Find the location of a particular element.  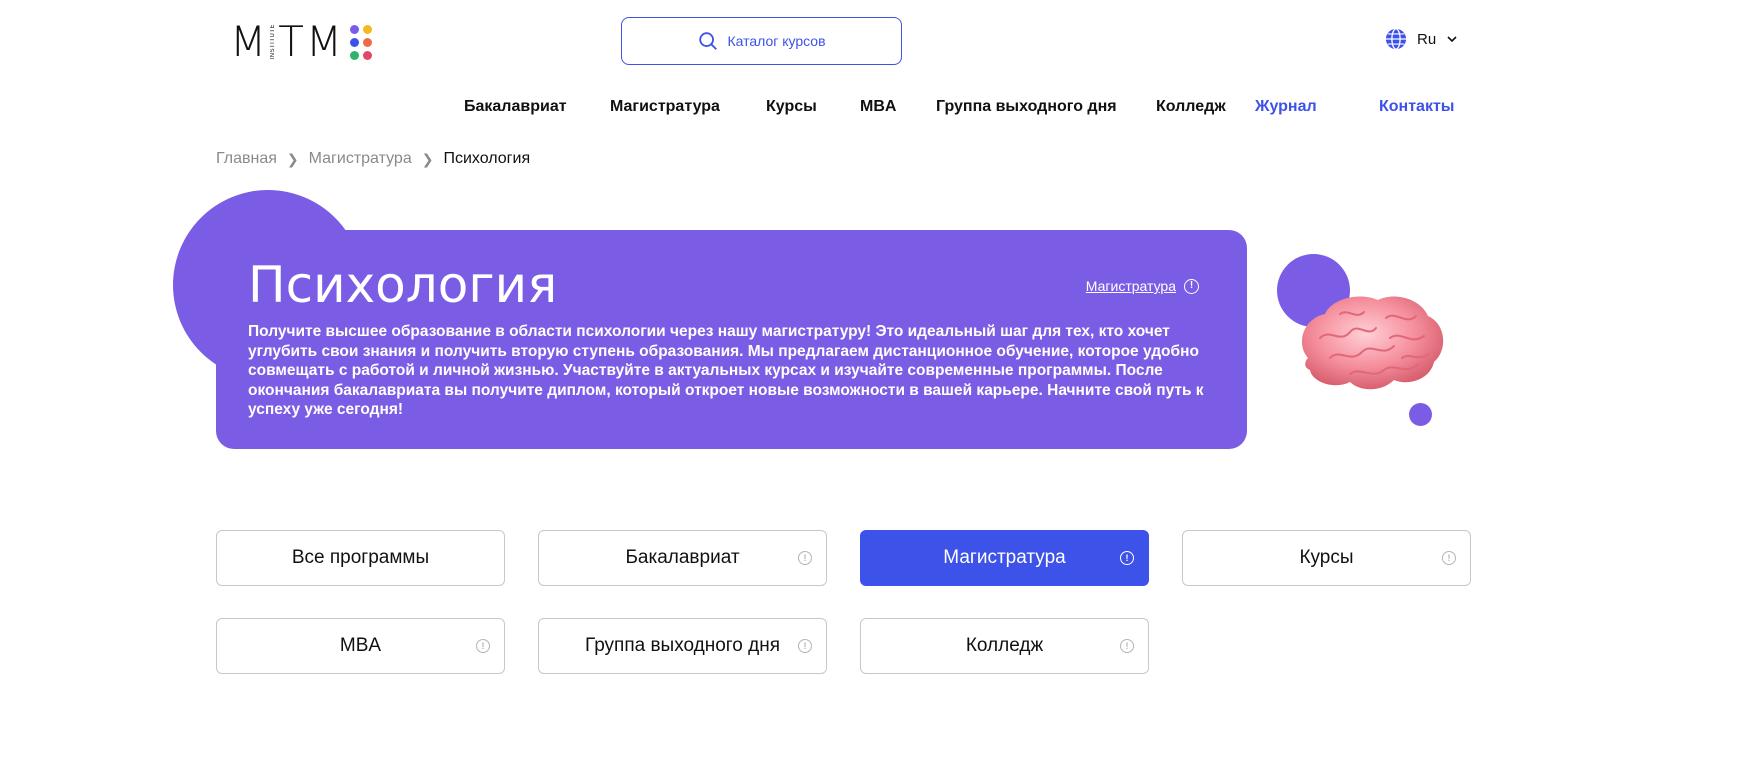

filter-courses: Курсы ! is located at coordinates (1326, 558).